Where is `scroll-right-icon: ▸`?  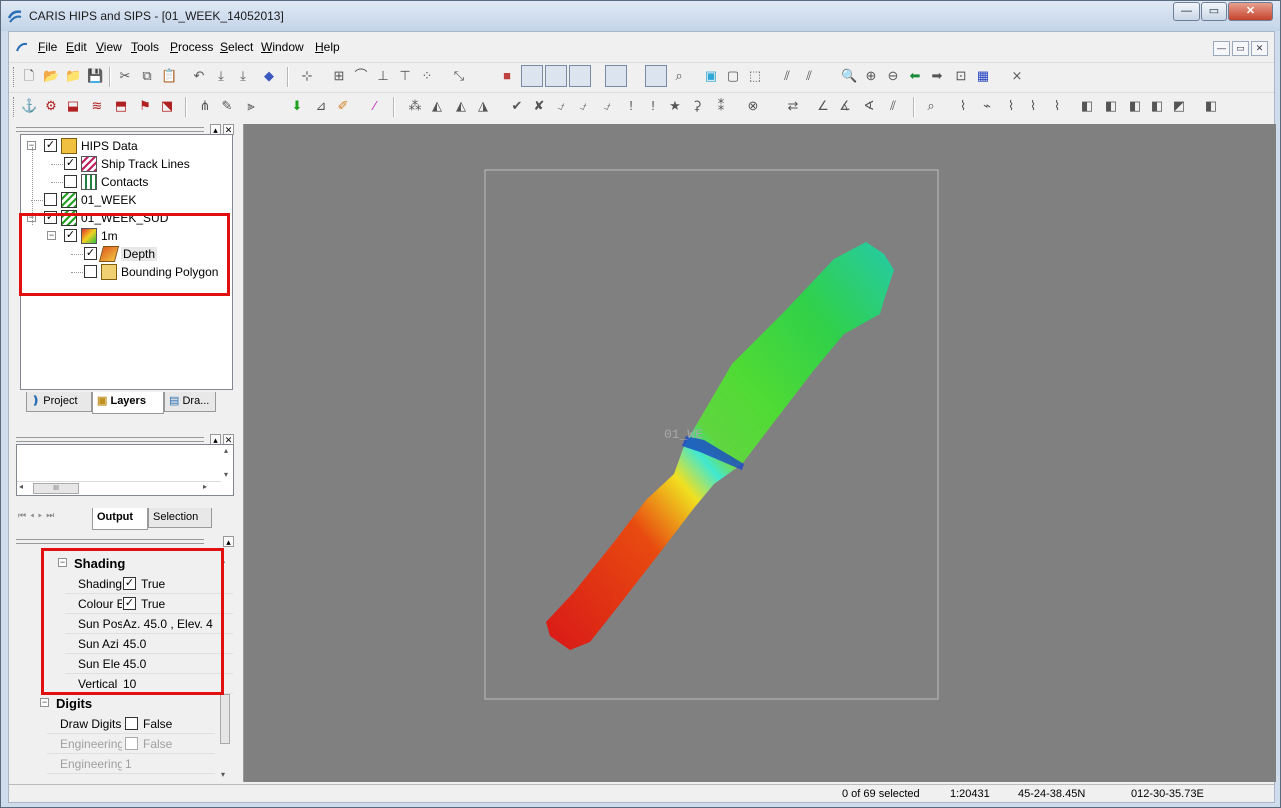
scroll-right-icon: ▸ is located at coordinates (205, 486).